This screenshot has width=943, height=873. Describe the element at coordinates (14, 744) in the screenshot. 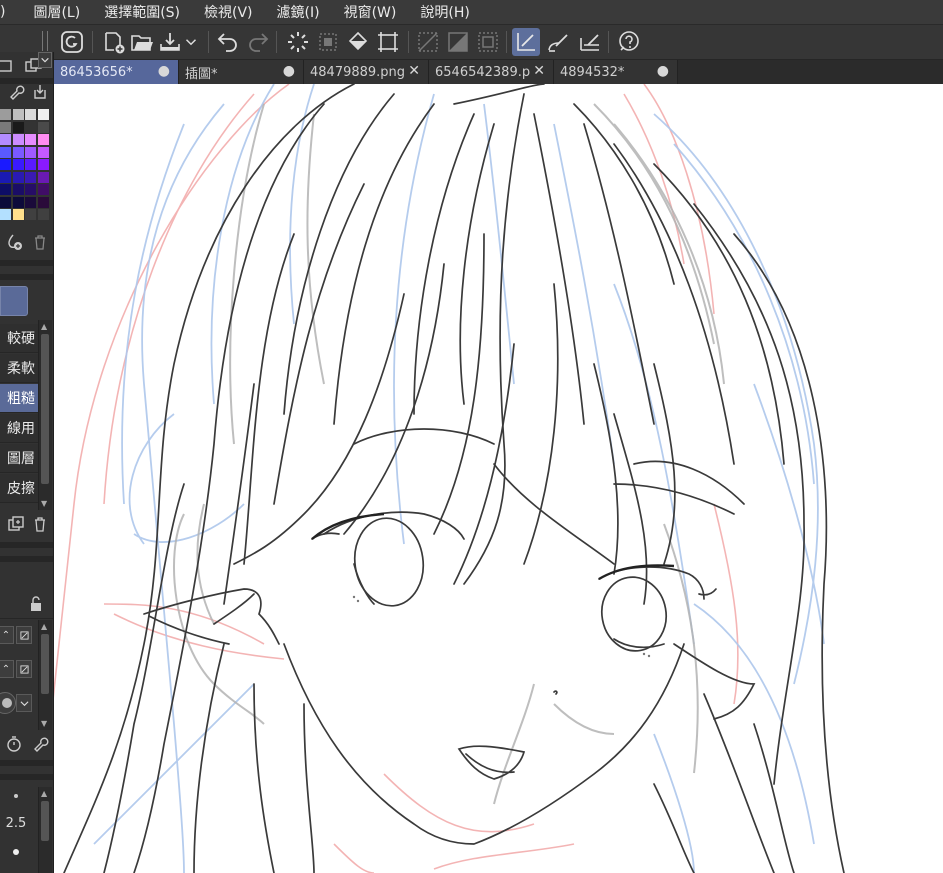

I see `time-icon` at that location.